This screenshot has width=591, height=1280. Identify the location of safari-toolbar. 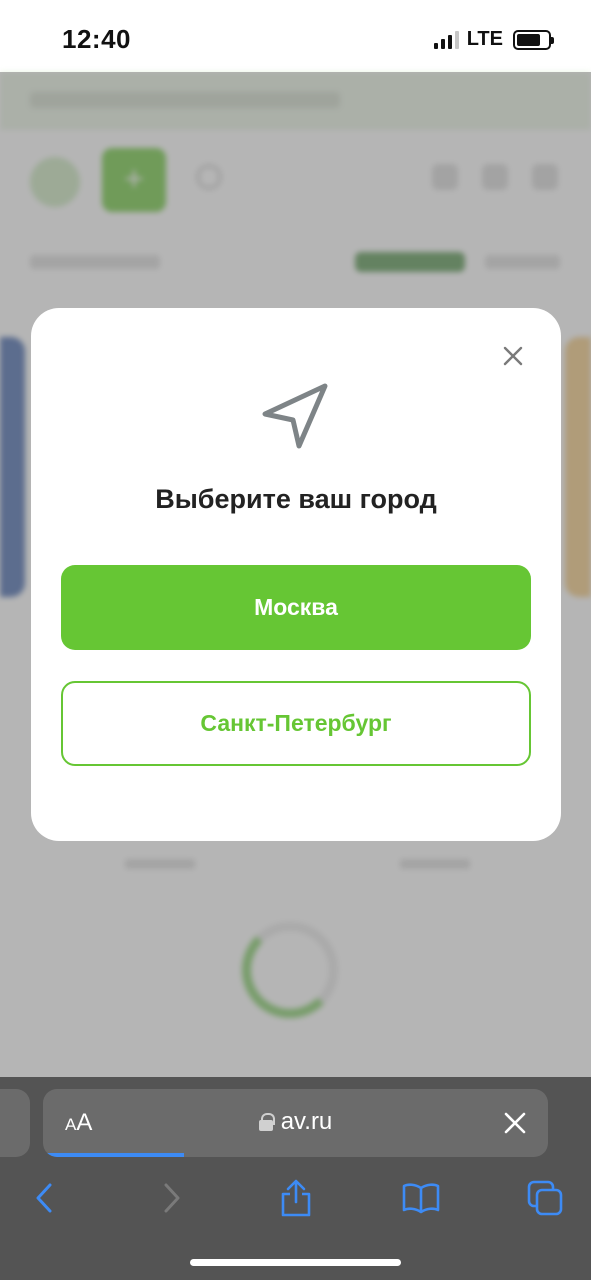
(295, 1198).